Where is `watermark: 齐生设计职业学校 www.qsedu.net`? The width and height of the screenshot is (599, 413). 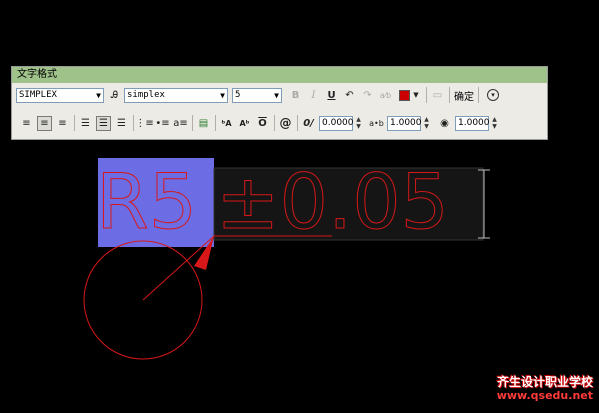 watermark: 齐生设计职业学校 www.qsedu.net is located at coordinates (545, 389).